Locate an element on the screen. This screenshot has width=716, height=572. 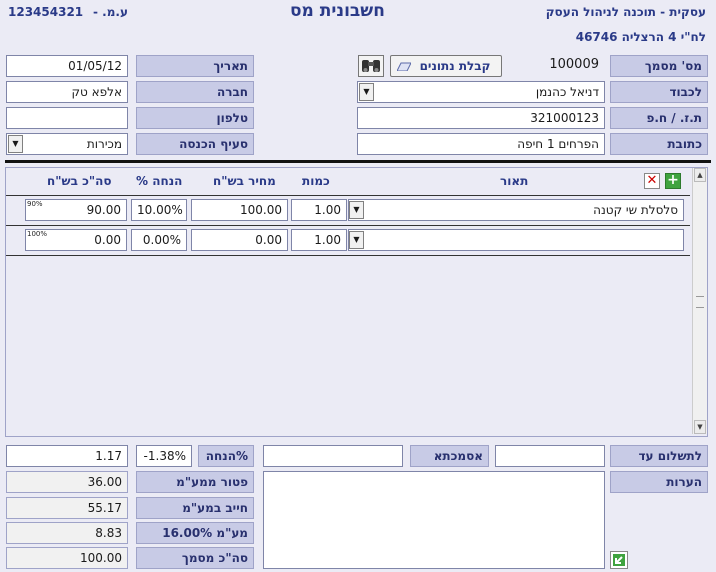
vat-liable-label: חייב במע"מ is located at coordinates (195, 508).